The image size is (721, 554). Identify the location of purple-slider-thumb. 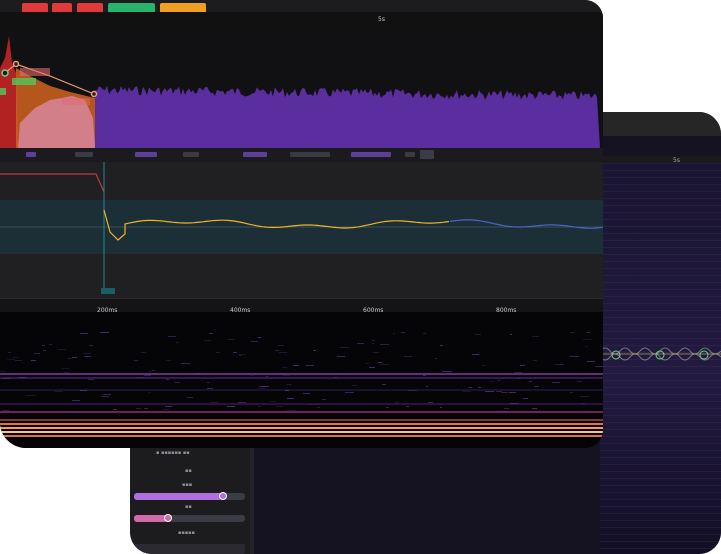
(223, 496).